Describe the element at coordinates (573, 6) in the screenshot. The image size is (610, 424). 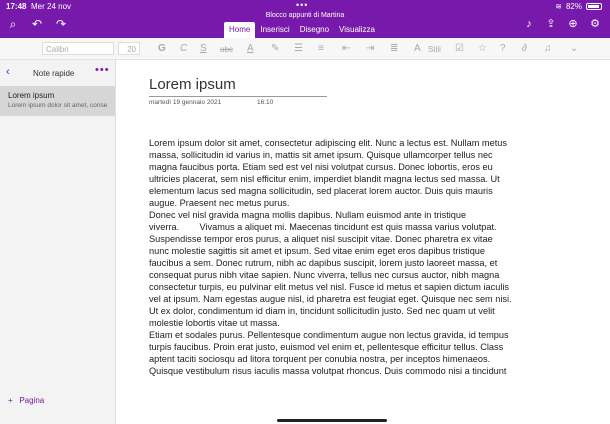
I see `battery-percent: 82%` at that location.